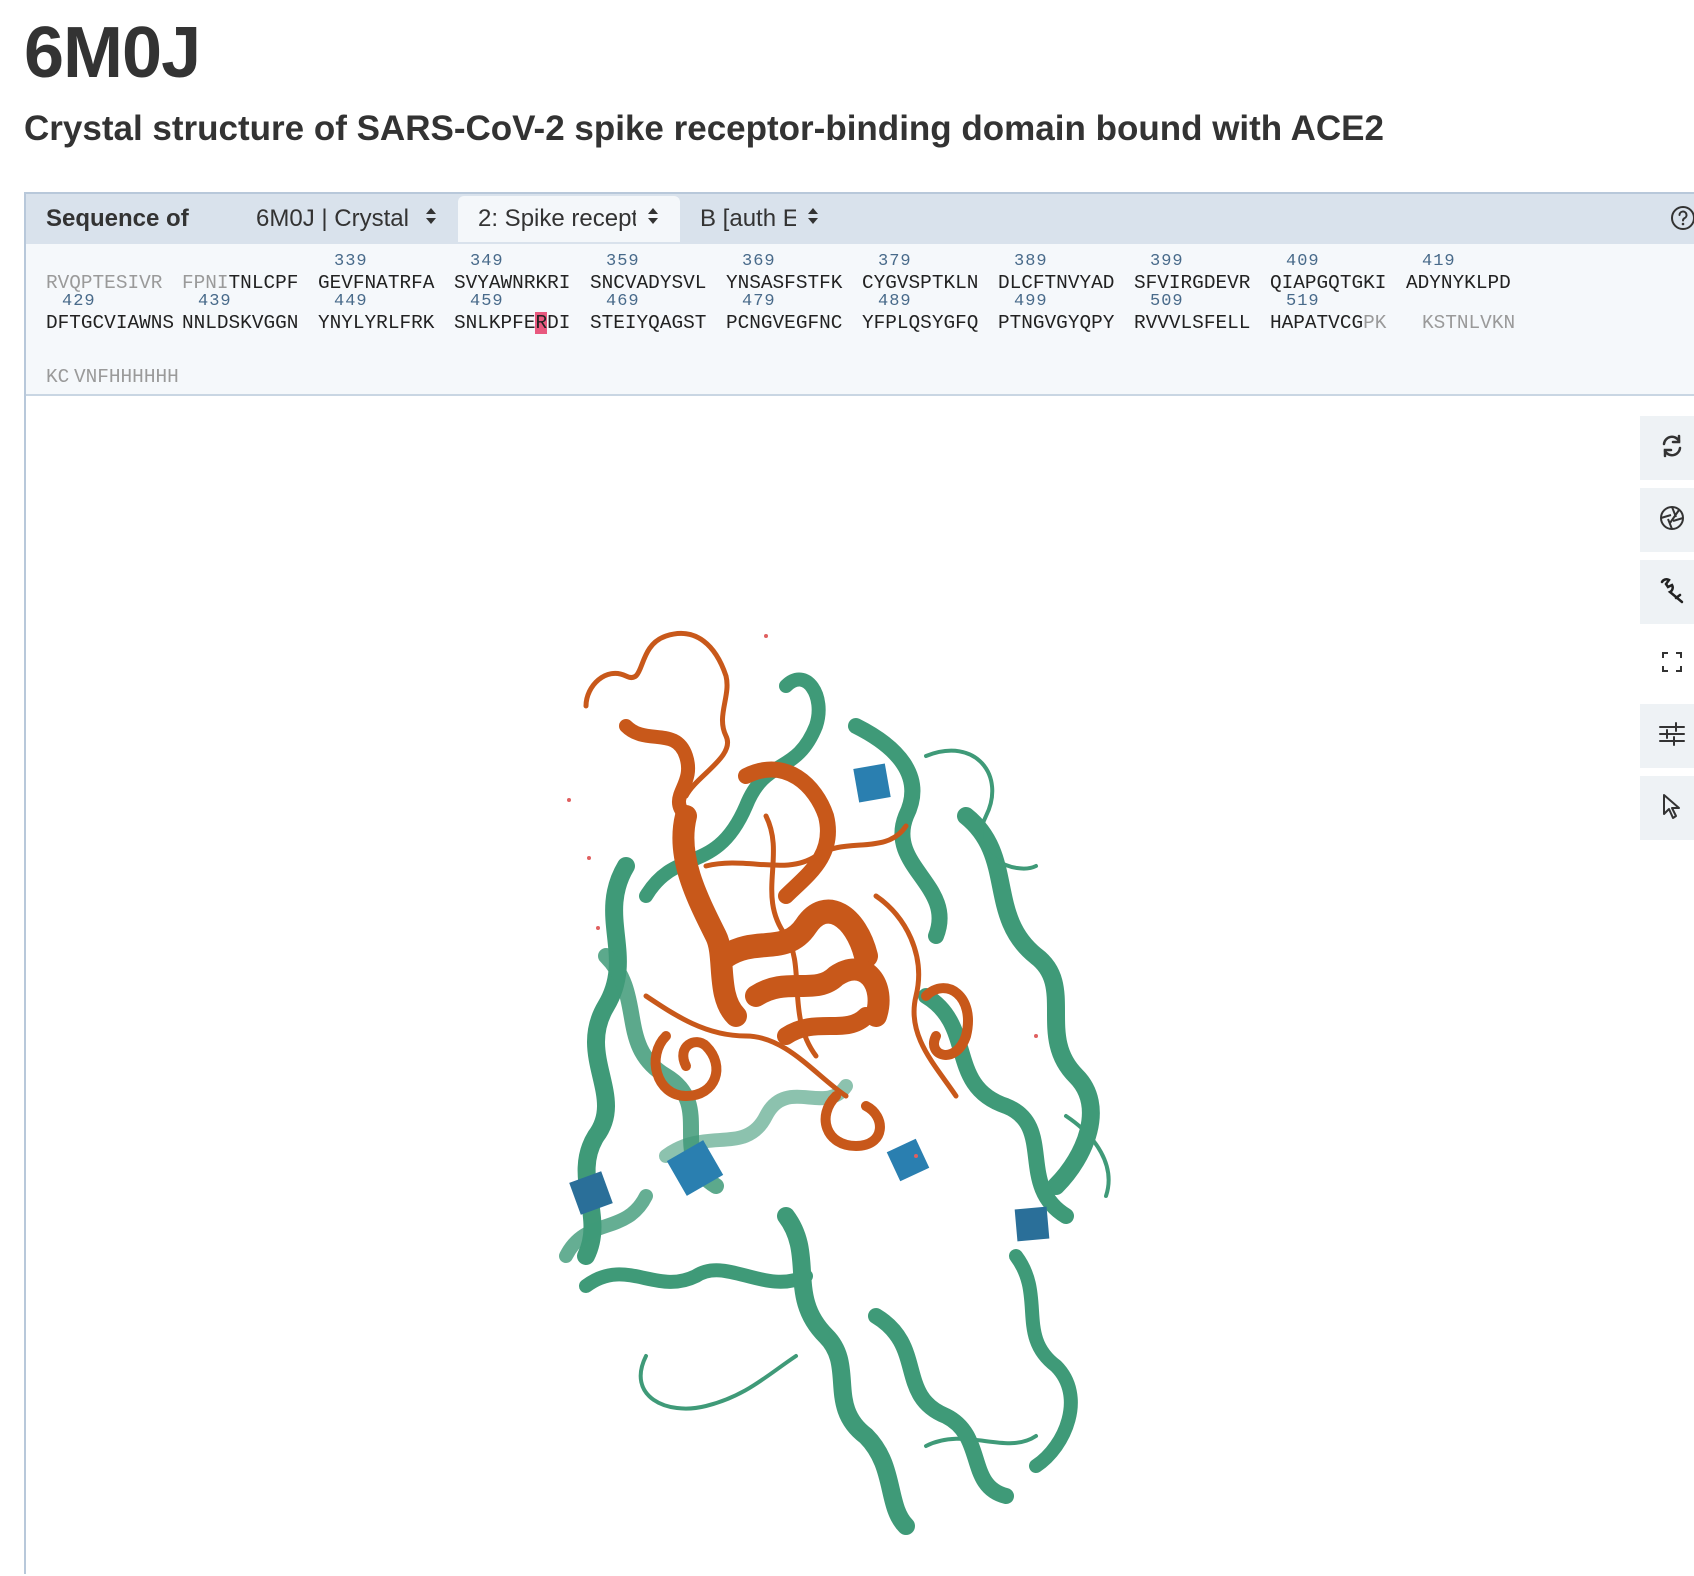 Image resolution: width=1694 pixels, height=1576 pixels. I want to click on structure-selector: 6M0J | Crystal s, so click(347, 219).